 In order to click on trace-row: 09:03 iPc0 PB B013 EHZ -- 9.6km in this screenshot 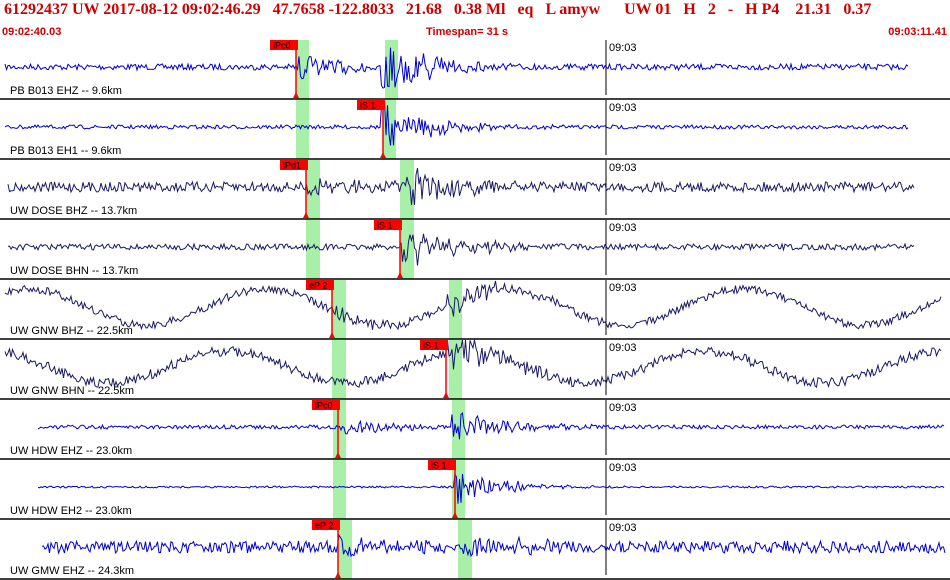, I will do `click(475, 70)`.